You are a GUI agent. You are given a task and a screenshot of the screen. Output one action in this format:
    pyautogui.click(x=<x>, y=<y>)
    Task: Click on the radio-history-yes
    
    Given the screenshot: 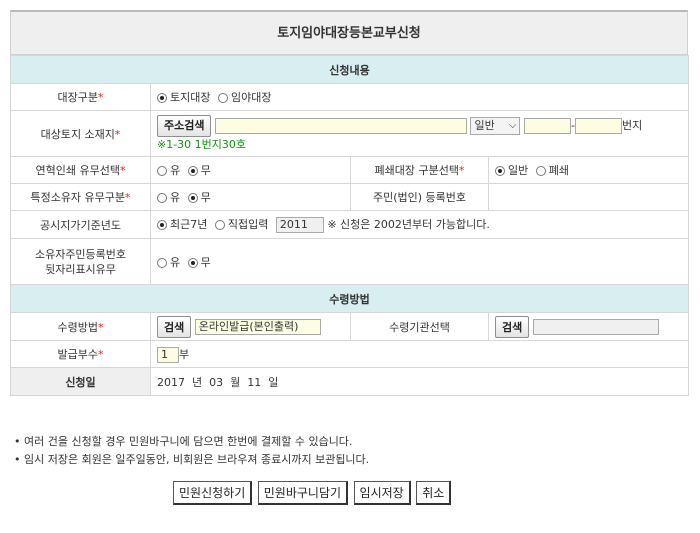 What is the action you would take?
    pyautogui.click(x=162, y=171)
    